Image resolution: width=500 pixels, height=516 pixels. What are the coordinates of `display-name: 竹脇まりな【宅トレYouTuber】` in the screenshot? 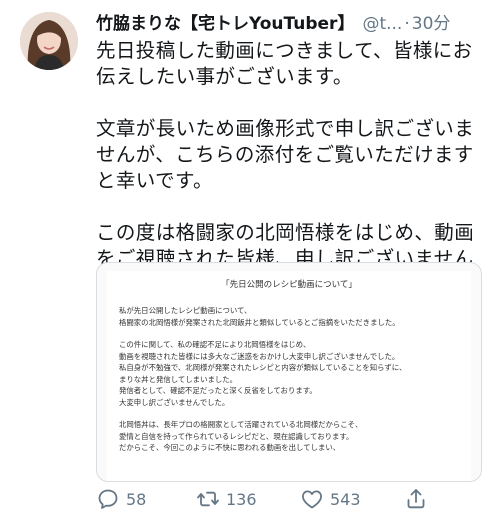 It's located at (225, 24).